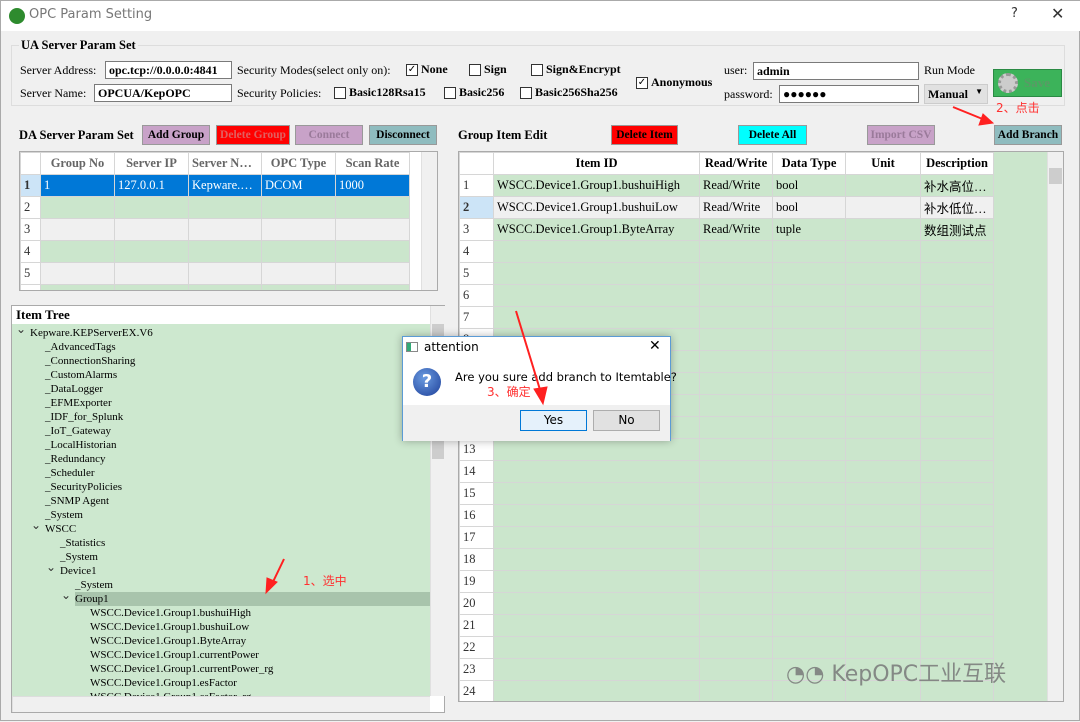 The width and height of the screenshot is (1080, 722). I want to click on arrow-step2-icon, so click(969, 113).